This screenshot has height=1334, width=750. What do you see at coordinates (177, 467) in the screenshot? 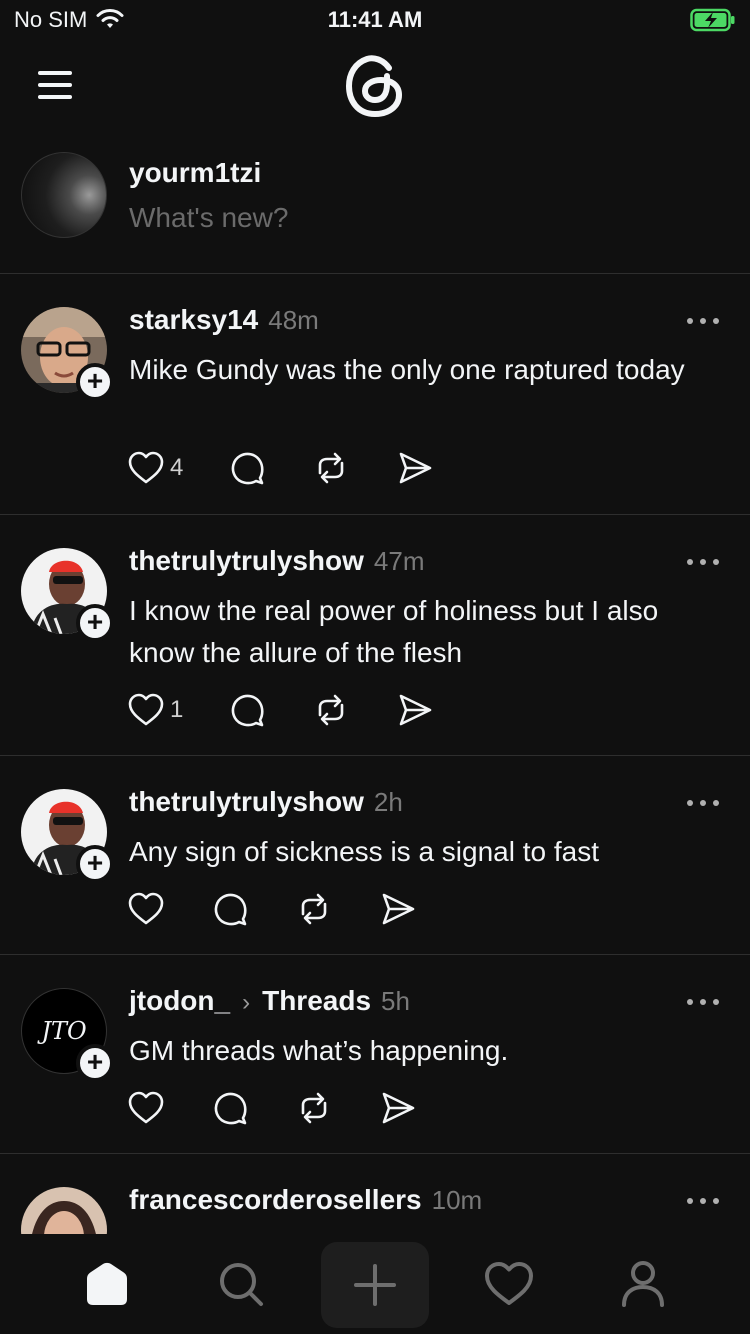
I see `like-count: 4` at bounding box center [177, 467].